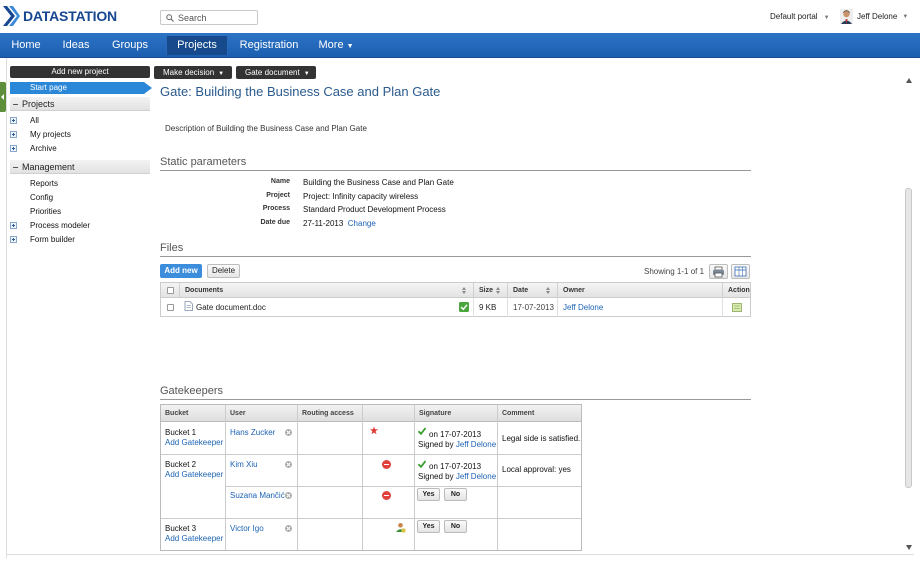 The height and width of the screenshot is (562, 920). What do you see at coordinates (877, 16) in the screenshot?
I see `user-name: Jeff Delone` at bounding box center [877, 16].